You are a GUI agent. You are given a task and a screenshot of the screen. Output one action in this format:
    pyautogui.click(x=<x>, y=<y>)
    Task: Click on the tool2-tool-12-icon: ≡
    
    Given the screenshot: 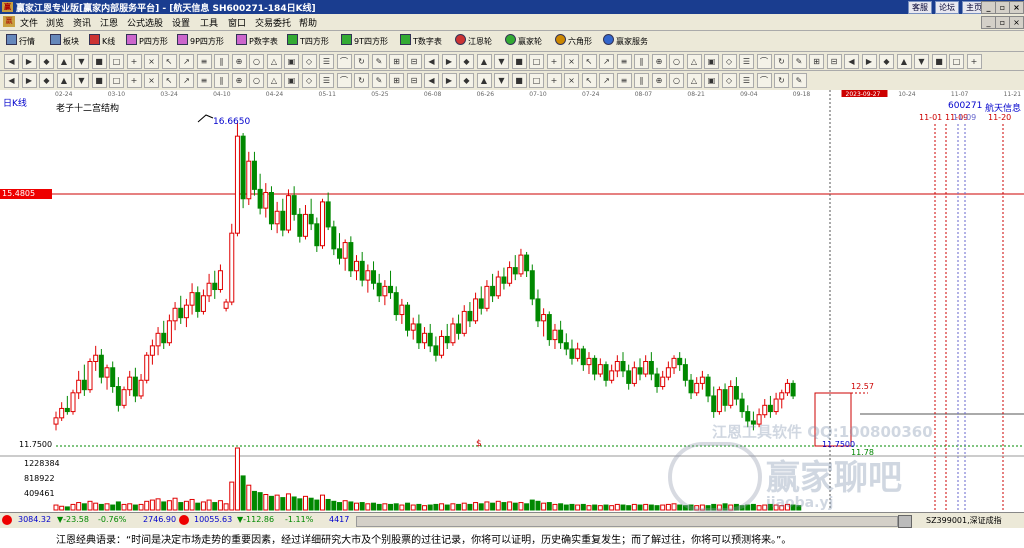 What is the action you would take?
    pyautogui.click(x=204, y=61)
    